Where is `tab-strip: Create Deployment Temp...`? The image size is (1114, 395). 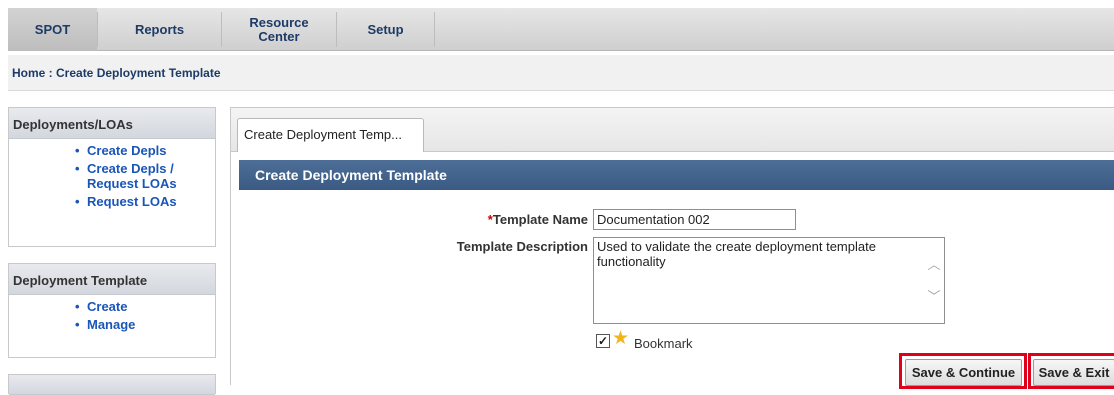
tab-strip: Create Deployment Temp... is located at coordinates (672, 130).